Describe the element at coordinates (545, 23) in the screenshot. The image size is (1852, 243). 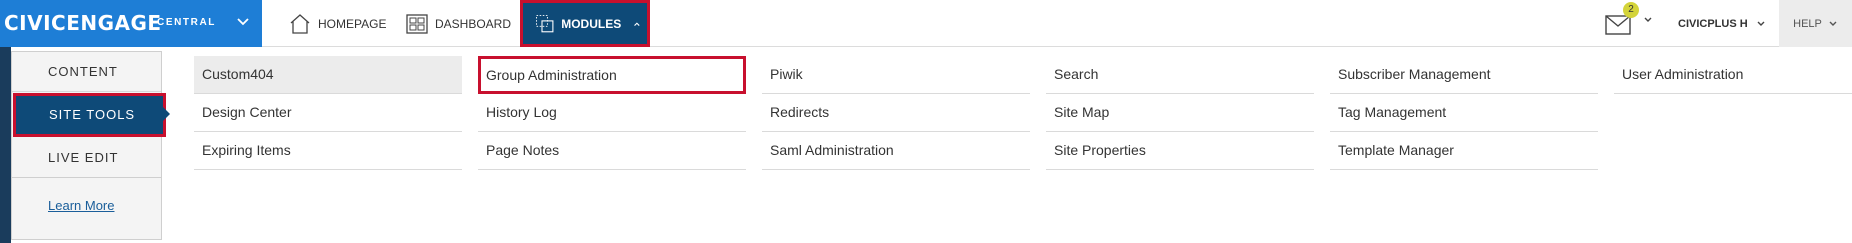
I see `modules-icon` at that location.